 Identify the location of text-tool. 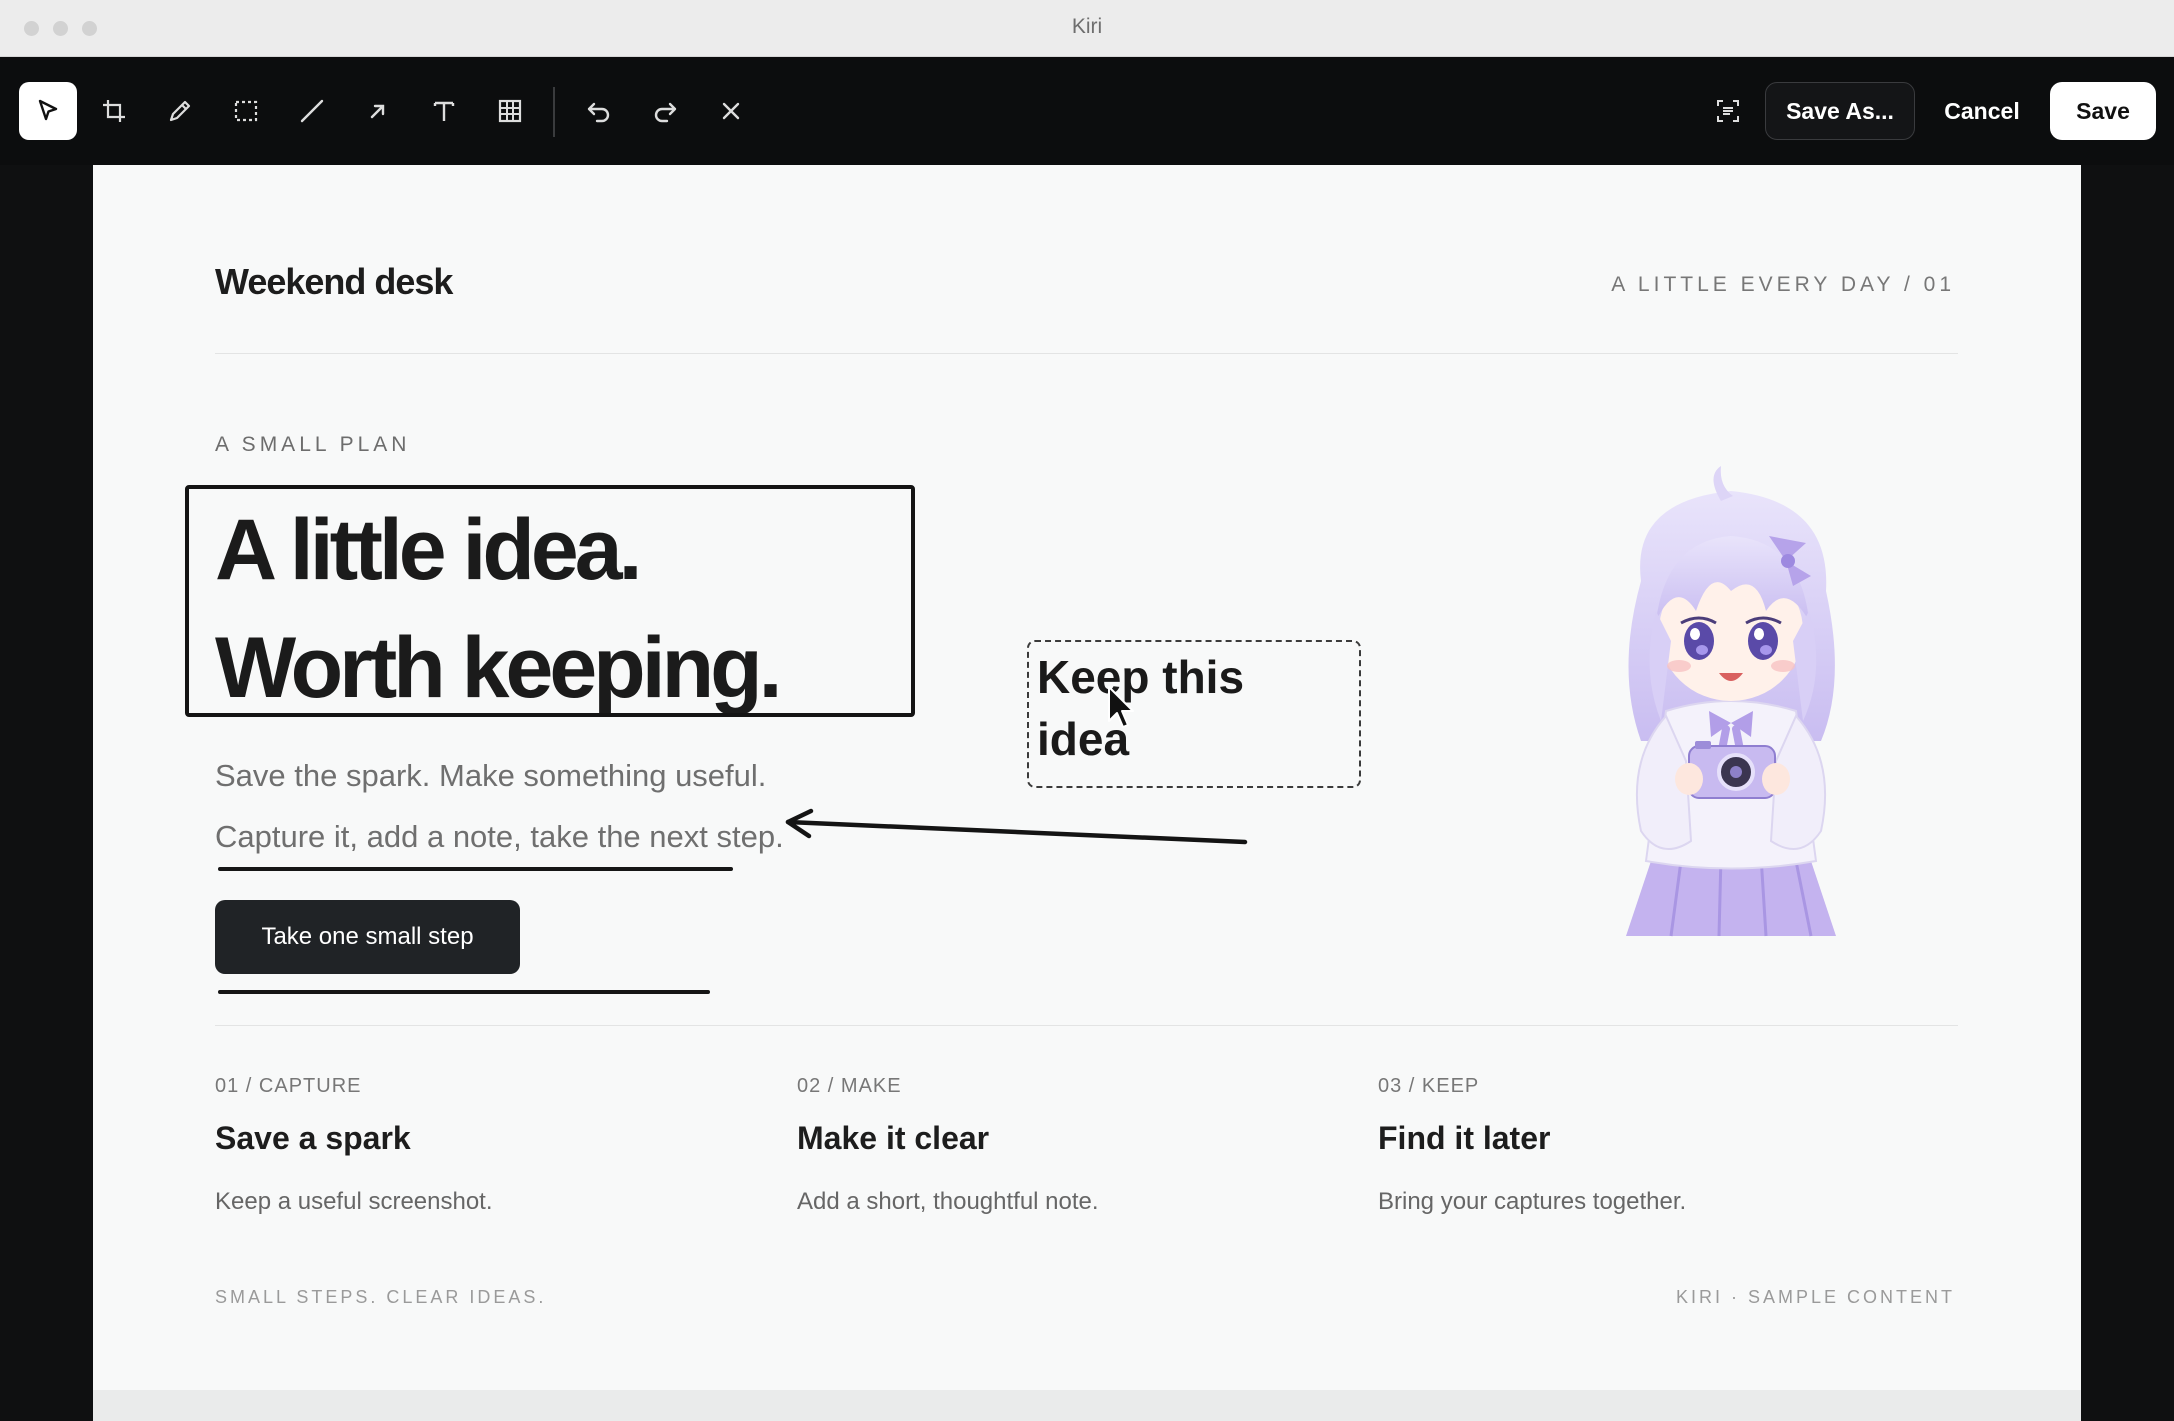
(444, 111).